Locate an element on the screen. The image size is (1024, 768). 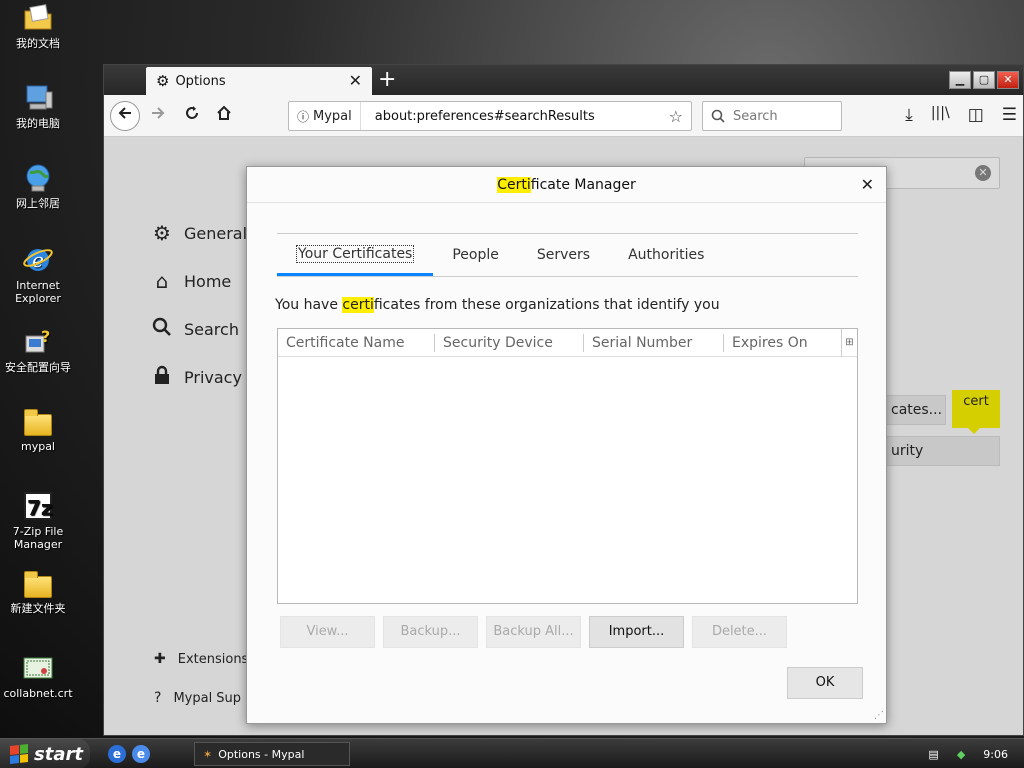
sidebar-footer-support: ? Mypal Sup is located at coordinates (197, 698).